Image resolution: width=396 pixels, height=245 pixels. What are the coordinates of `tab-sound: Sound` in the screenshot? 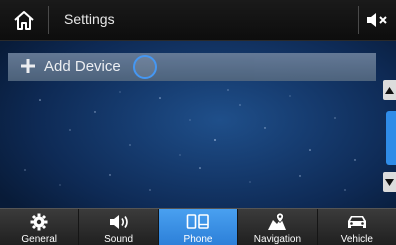 It's located at (119, 227).